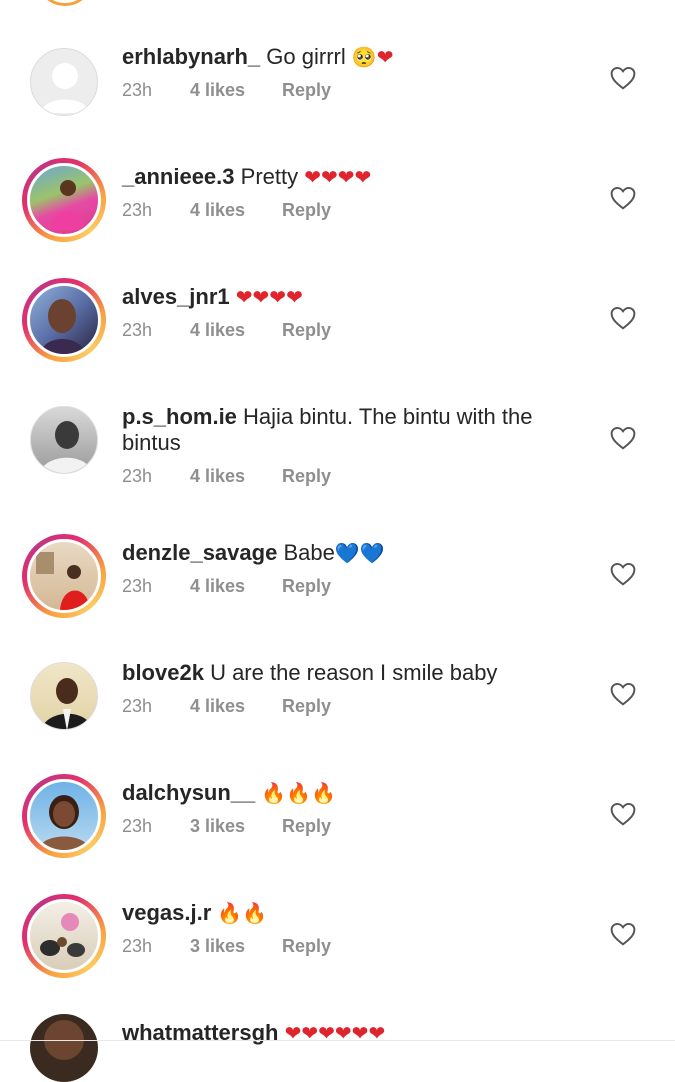  Describe the element at coordinates (179, 416) in the screenshot. I see `username-link: p.s_hom.ie` at that location.